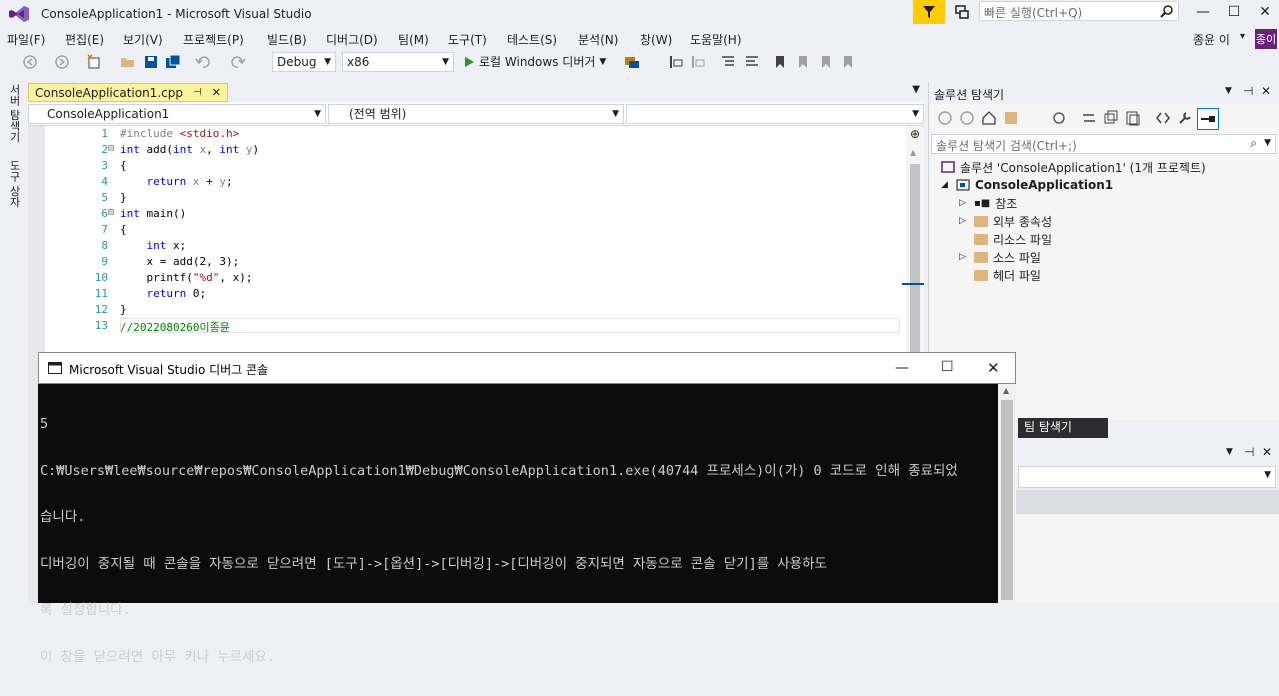 Image resolution: width=1279 pixels, height=696 pixels. I want to click on code-icon, so click(1163, 118).